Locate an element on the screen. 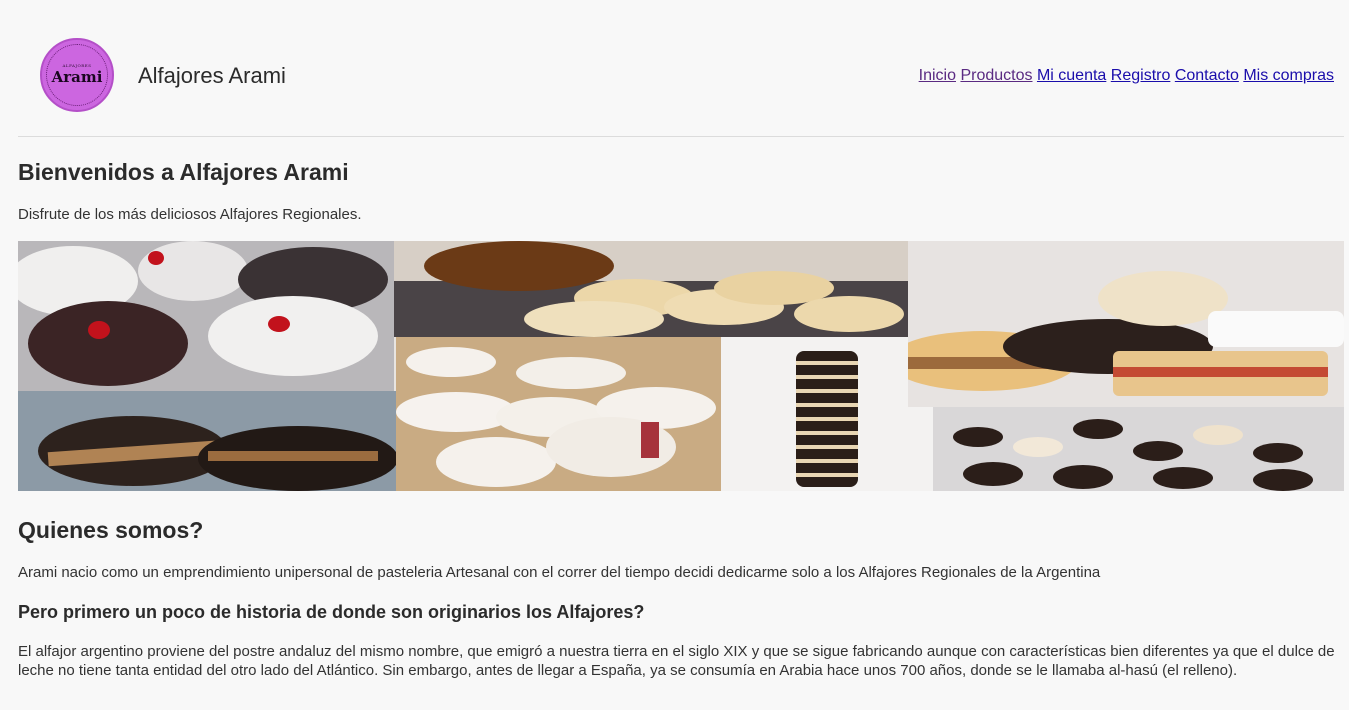 The height and width of the screenshot is (710, 1349). welcome-heading: Bienvenidos a Alfajores Arami is located at coordinates (183, 172).